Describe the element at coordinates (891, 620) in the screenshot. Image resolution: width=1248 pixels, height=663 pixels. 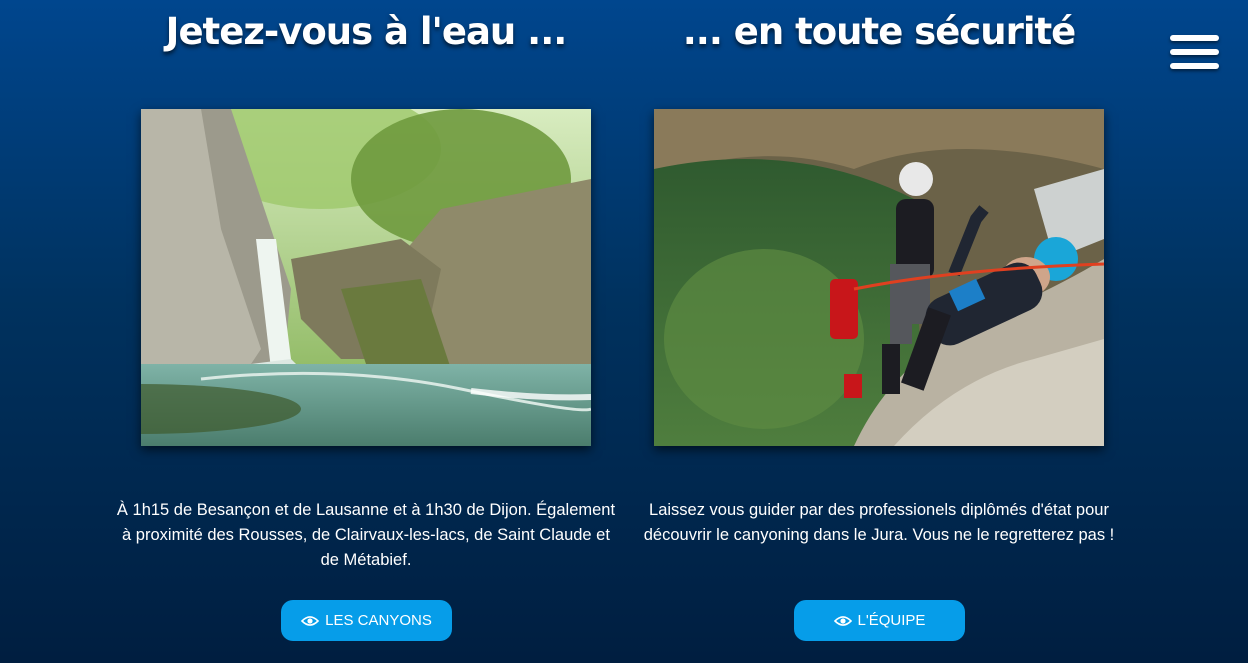
I see `l-equipe-button-label: L'ÉQUIPE` at that location.